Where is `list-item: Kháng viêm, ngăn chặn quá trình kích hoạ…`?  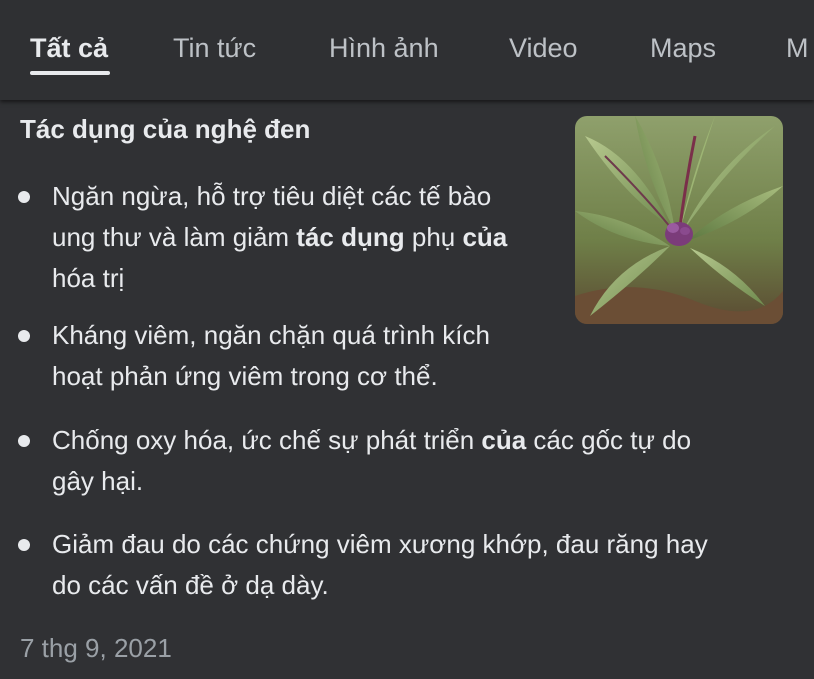 list-item: Kháng viêm, ngăn chặn quá trình kích hoạ… is located at coordinates (278, 356).